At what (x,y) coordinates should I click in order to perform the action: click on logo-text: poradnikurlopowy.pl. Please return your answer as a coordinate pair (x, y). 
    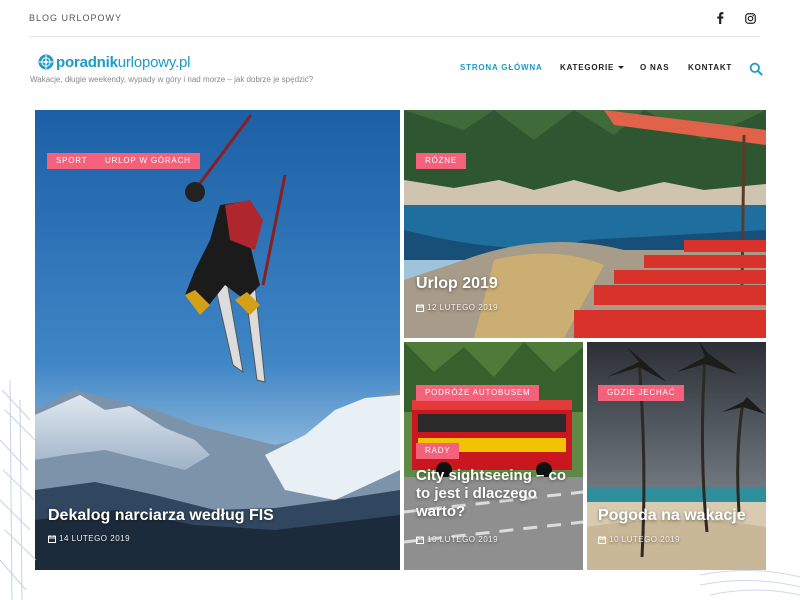
    Looking at the image, I should click on (123, 62).